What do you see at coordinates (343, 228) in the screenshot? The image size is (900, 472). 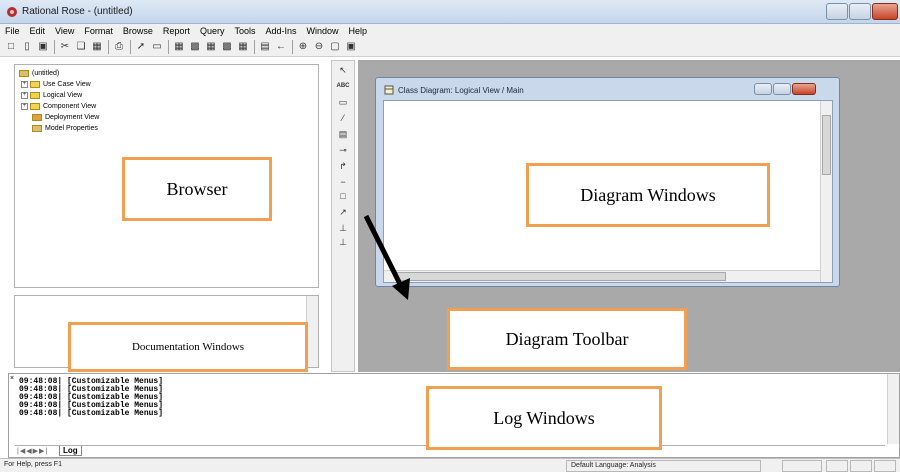 I see `generalization-tool-icon: ⊥` at bounding box center [343, 228].